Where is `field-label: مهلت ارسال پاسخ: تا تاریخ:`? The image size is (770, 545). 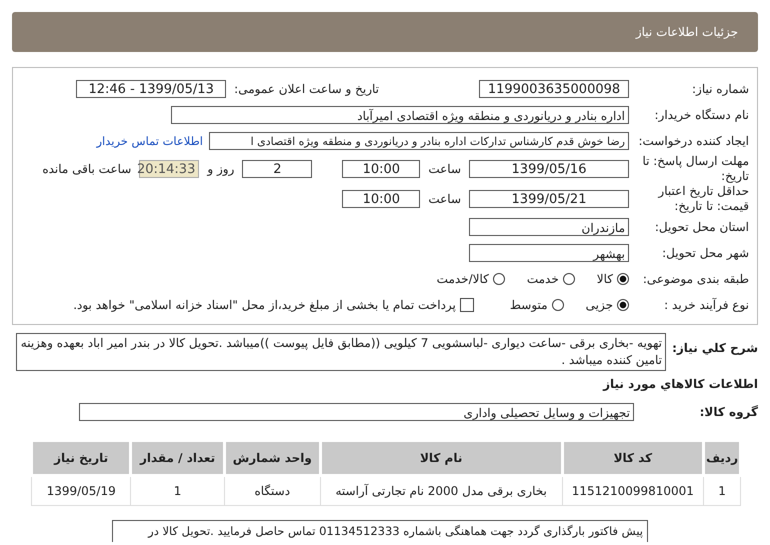 field-label: مهلت ارسال پاسخ: تا تاریخ: is located at coordinates (695, 169).